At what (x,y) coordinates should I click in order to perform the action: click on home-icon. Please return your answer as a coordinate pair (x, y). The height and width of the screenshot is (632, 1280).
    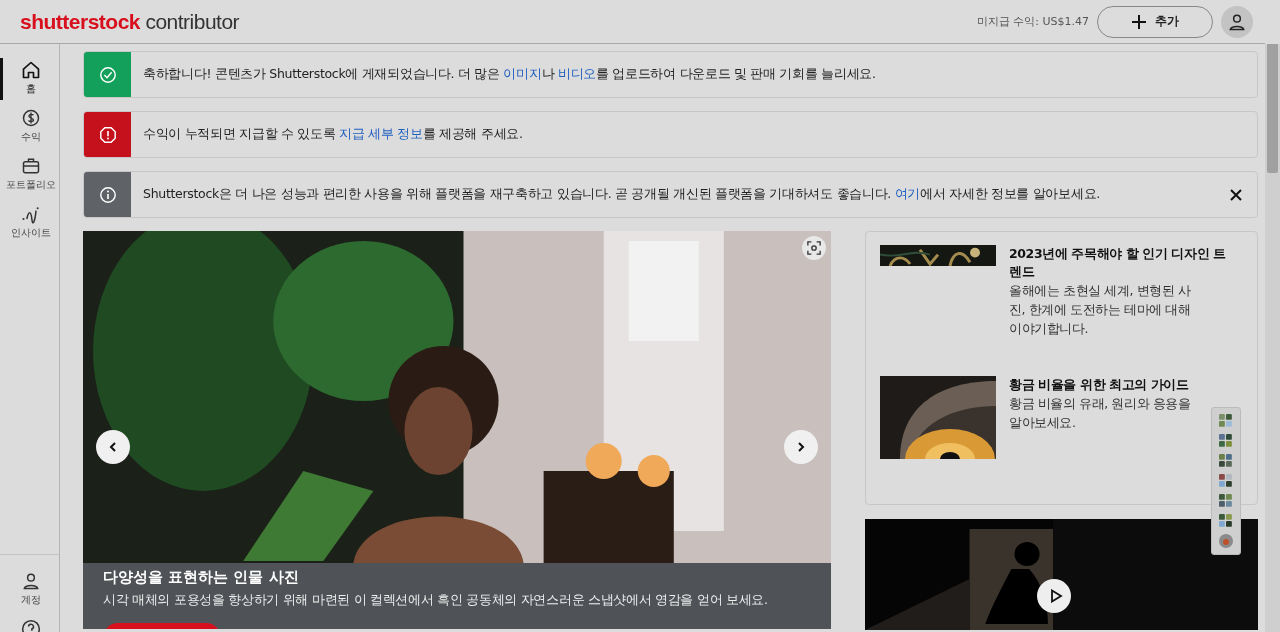
    Looking at the image, I should click on (31, 70).